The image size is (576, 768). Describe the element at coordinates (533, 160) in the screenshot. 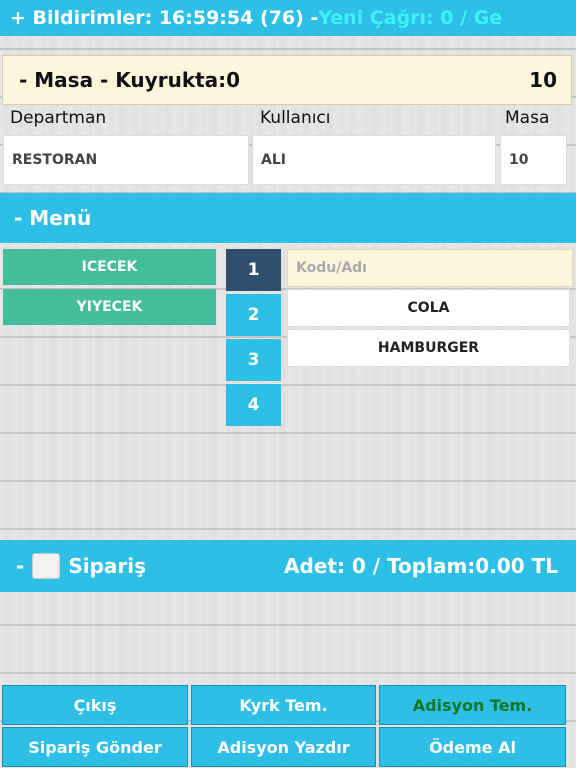

I see `table-field: 10` at that location.